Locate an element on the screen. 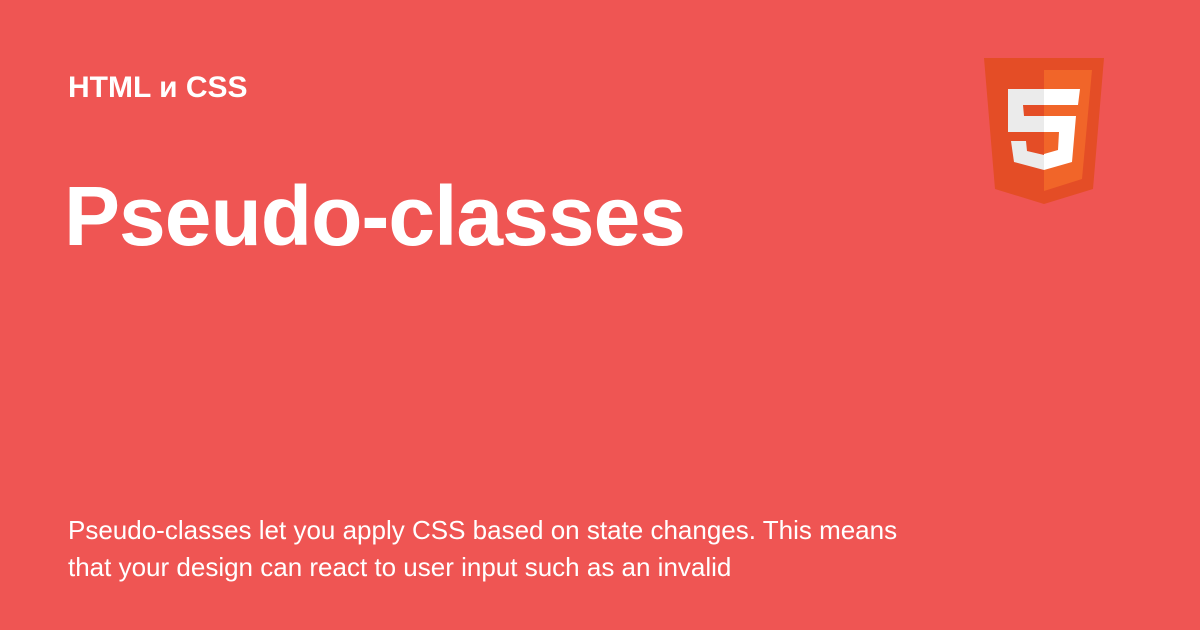  html5-logo is located at coordinates (1044, 131).